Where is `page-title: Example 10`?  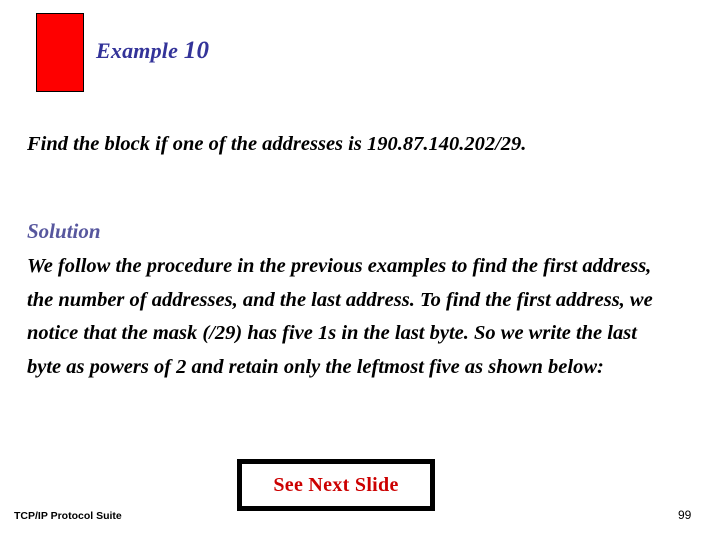 page-title: Example 10 is located at coordinates (152, 51).